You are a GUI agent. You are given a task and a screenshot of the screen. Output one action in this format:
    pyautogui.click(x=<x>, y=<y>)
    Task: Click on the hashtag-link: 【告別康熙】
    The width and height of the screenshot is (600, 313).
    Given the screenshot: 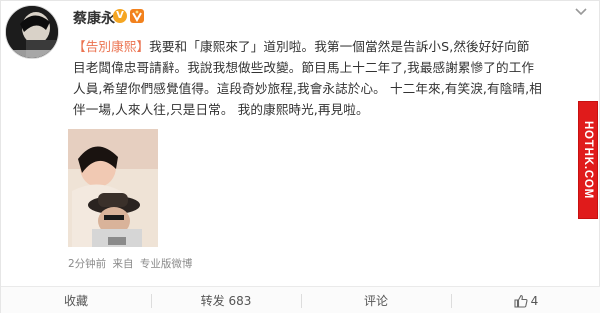 What is the action you would take?
    pyautogui.click(x=111, y=46)
    